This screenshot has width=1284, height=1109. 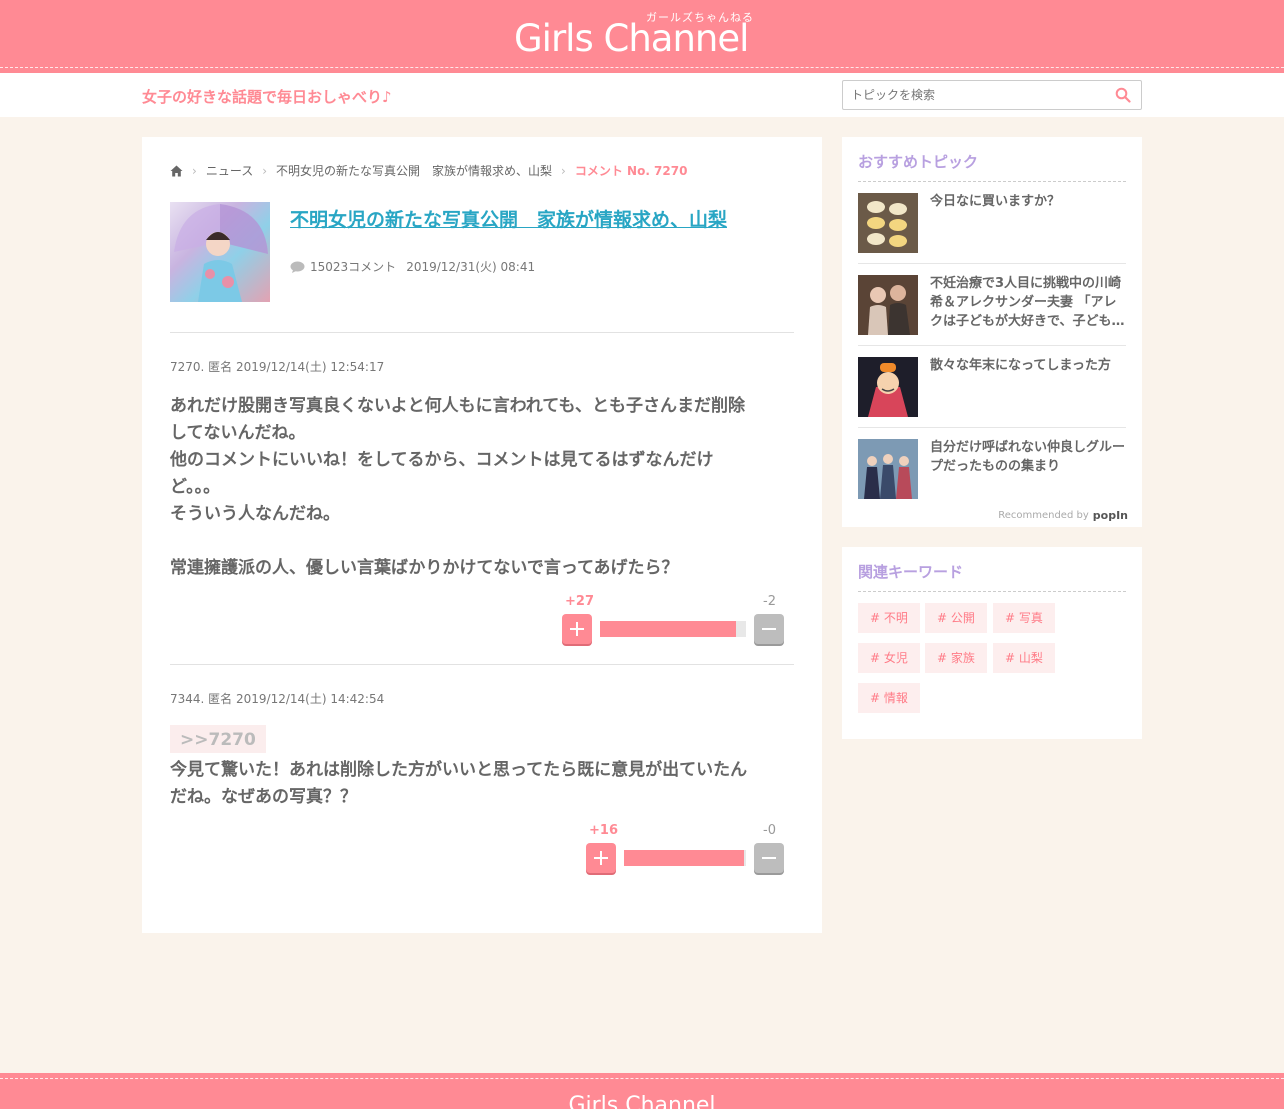 I want to click on recommended-title: おすすめトピック, so click(x=918, y=162).